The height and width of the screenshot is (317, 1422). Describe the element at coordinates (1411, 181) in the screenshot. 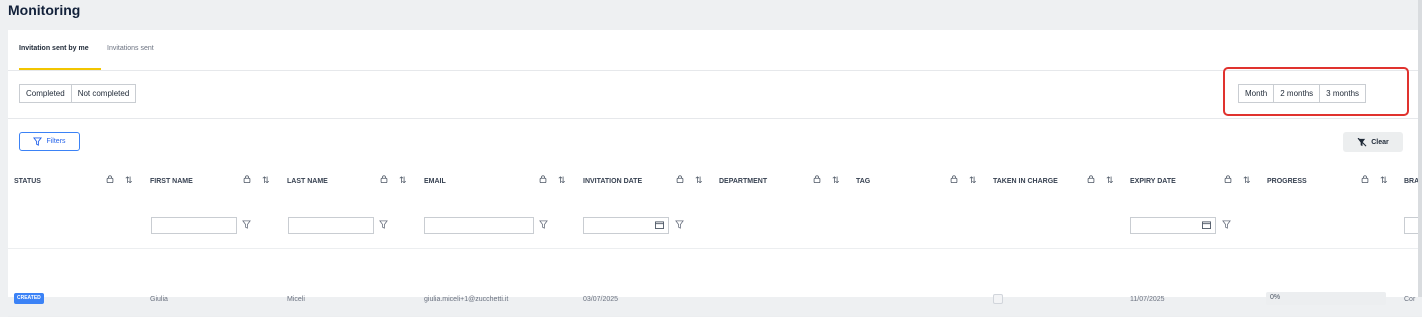

I see `column-header-branch: BRA` at that location.